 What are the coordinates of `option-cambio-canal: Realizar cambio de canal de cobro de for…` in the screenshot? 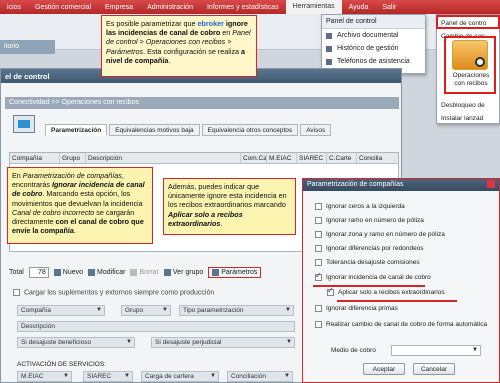 It's located at (401, 324).